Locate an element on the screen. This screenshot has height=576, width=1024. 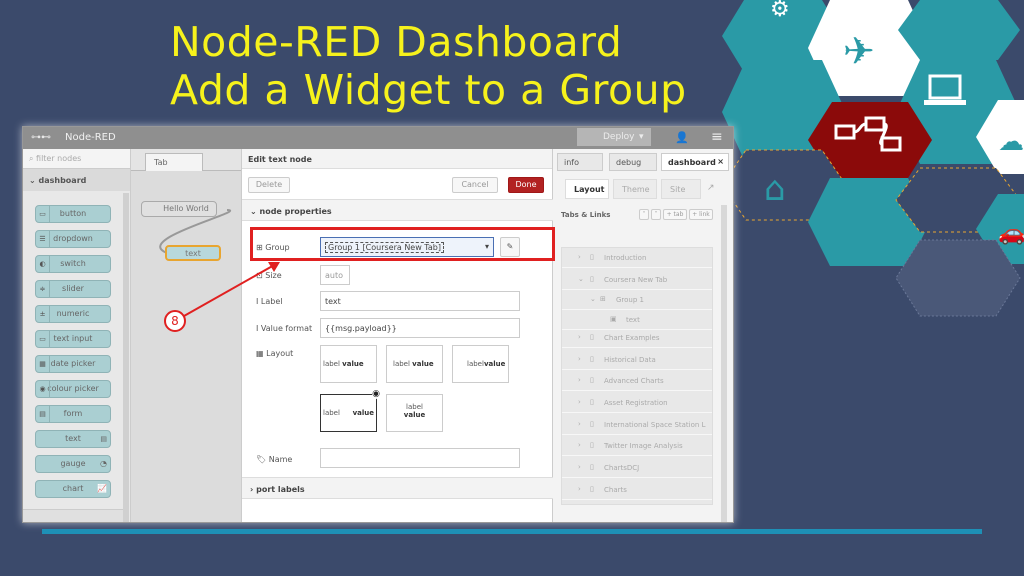
annotation-arrow is located at coordinates (231, 289).